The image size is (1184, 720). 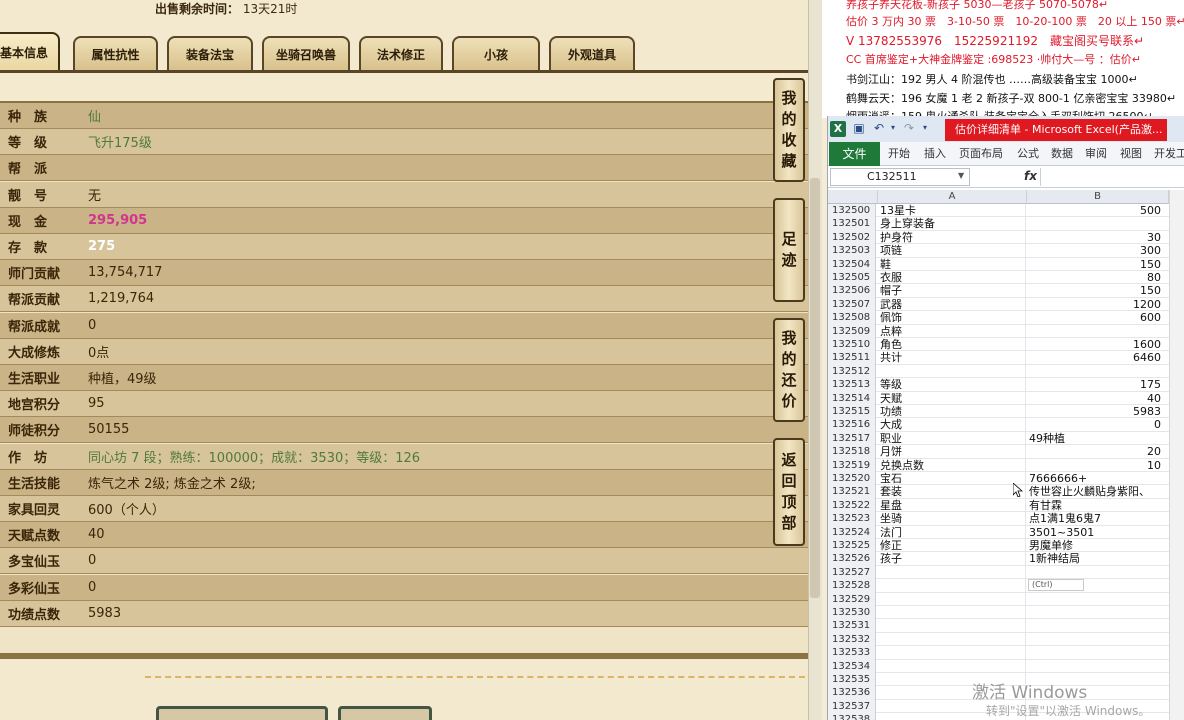 I want to click on cell-b: 20, so click(x=1098, y=451).